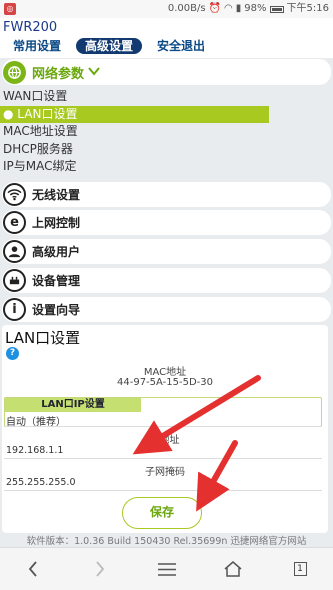  What do you see at coordinates (14, 194) in the screenshot?
I see `wifi-icon` at bounding box center [14, 194].